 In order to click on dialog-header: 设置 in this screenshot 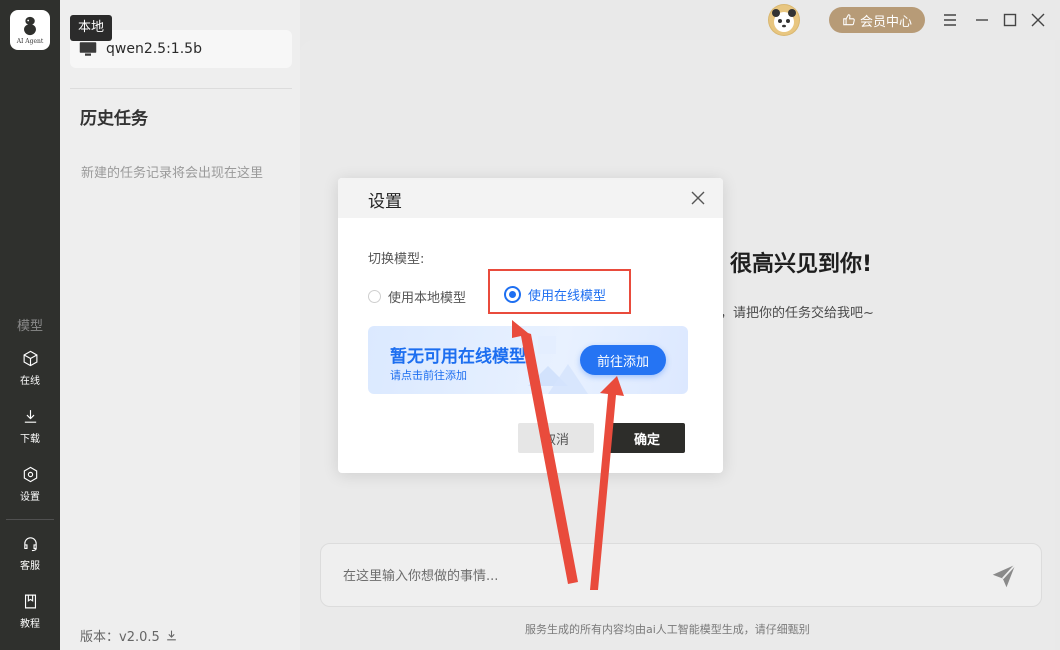, I will do `click(530, 198)`.